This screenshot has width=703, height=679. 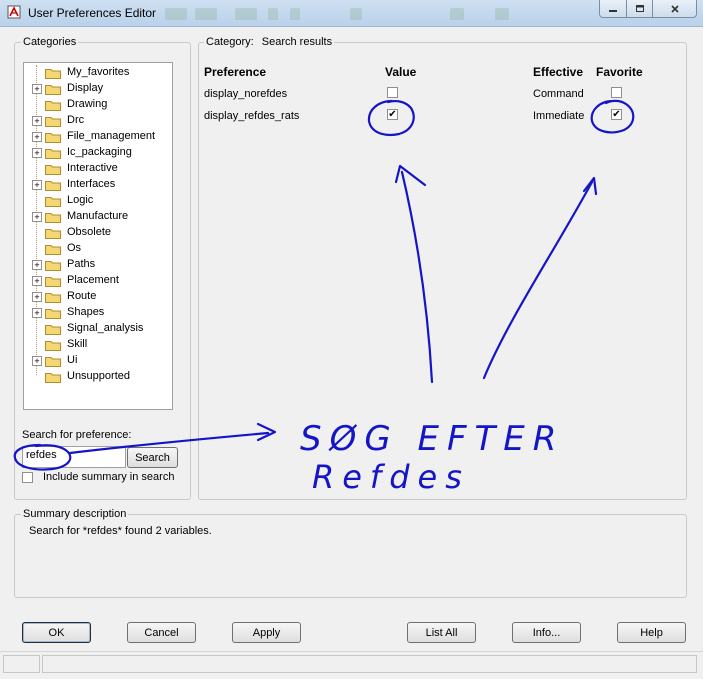 I want to click on annotation-circle-favorite, so click(x=612, y=116).